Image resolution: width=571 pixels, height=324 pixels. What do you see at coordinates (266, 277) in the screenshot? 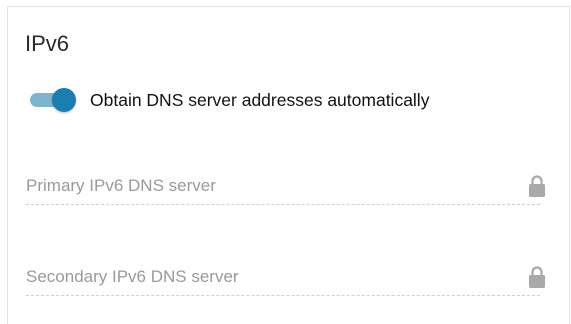
I see `secondary-dns-input` at bounding box center [266, 277].